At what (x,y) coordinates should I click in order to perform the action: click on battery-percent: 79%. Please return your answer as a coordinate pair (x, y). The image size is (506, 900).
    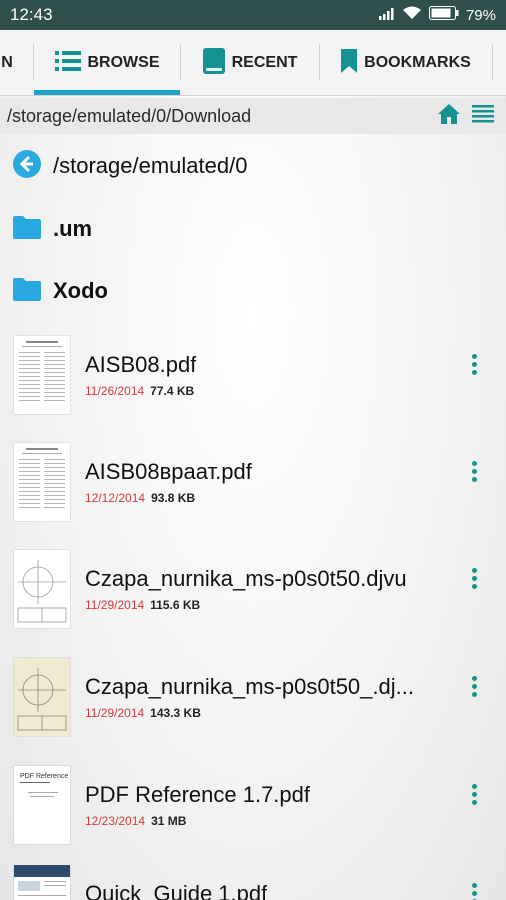
    Looking at the image, I should click on (480, 15).